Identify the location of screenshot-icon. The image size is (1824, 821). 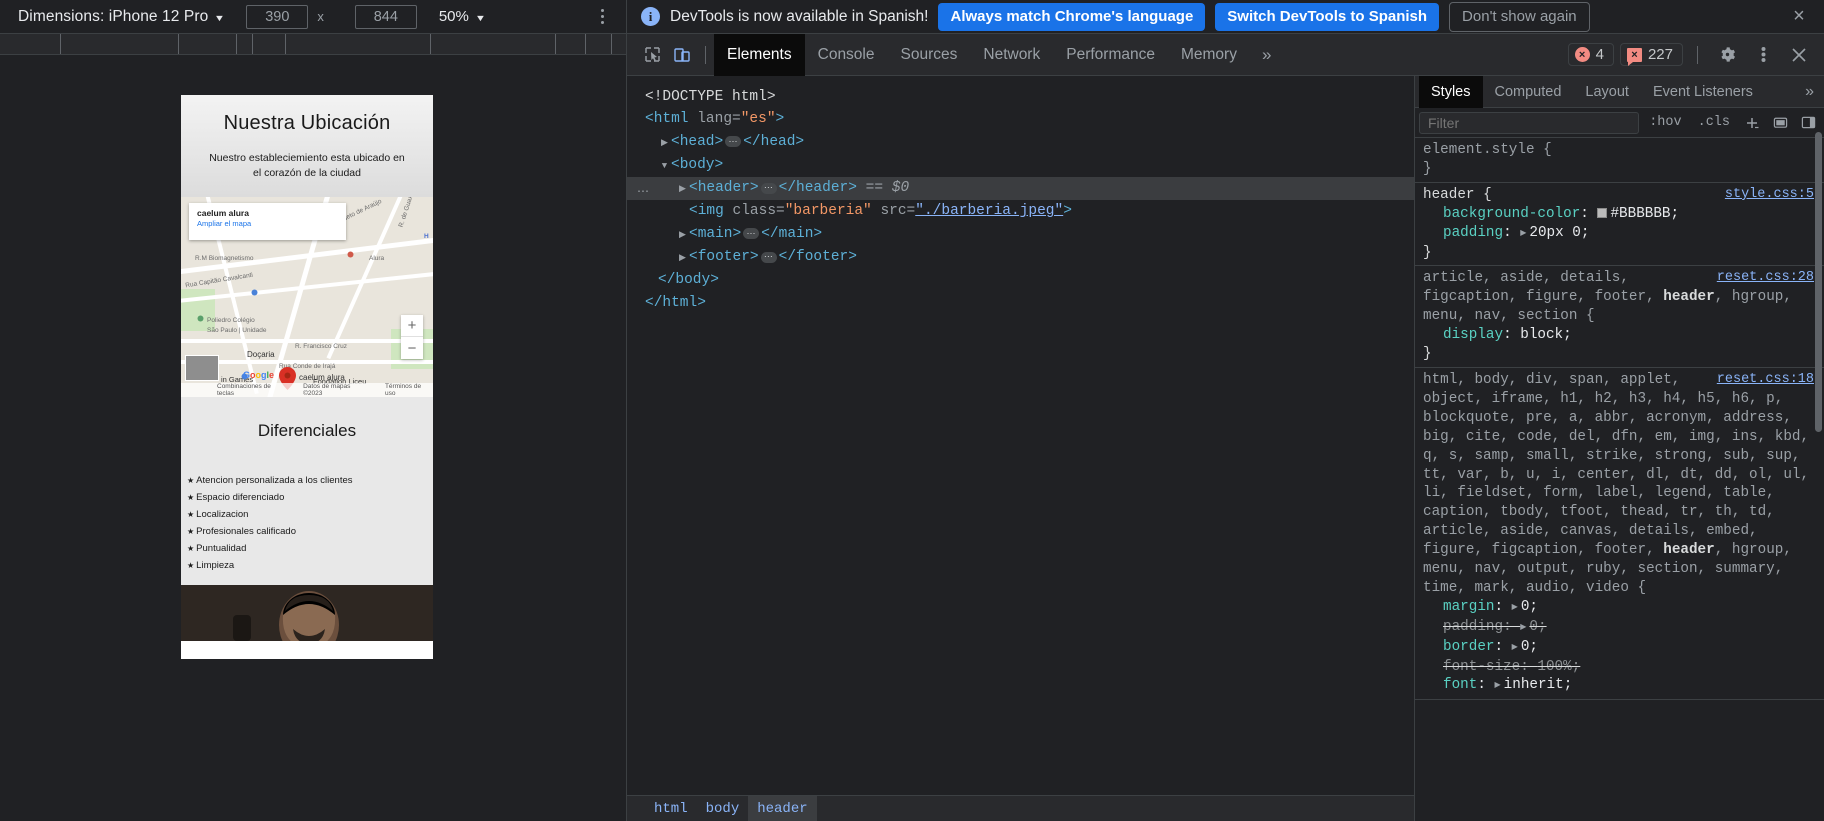
(1780, 123).